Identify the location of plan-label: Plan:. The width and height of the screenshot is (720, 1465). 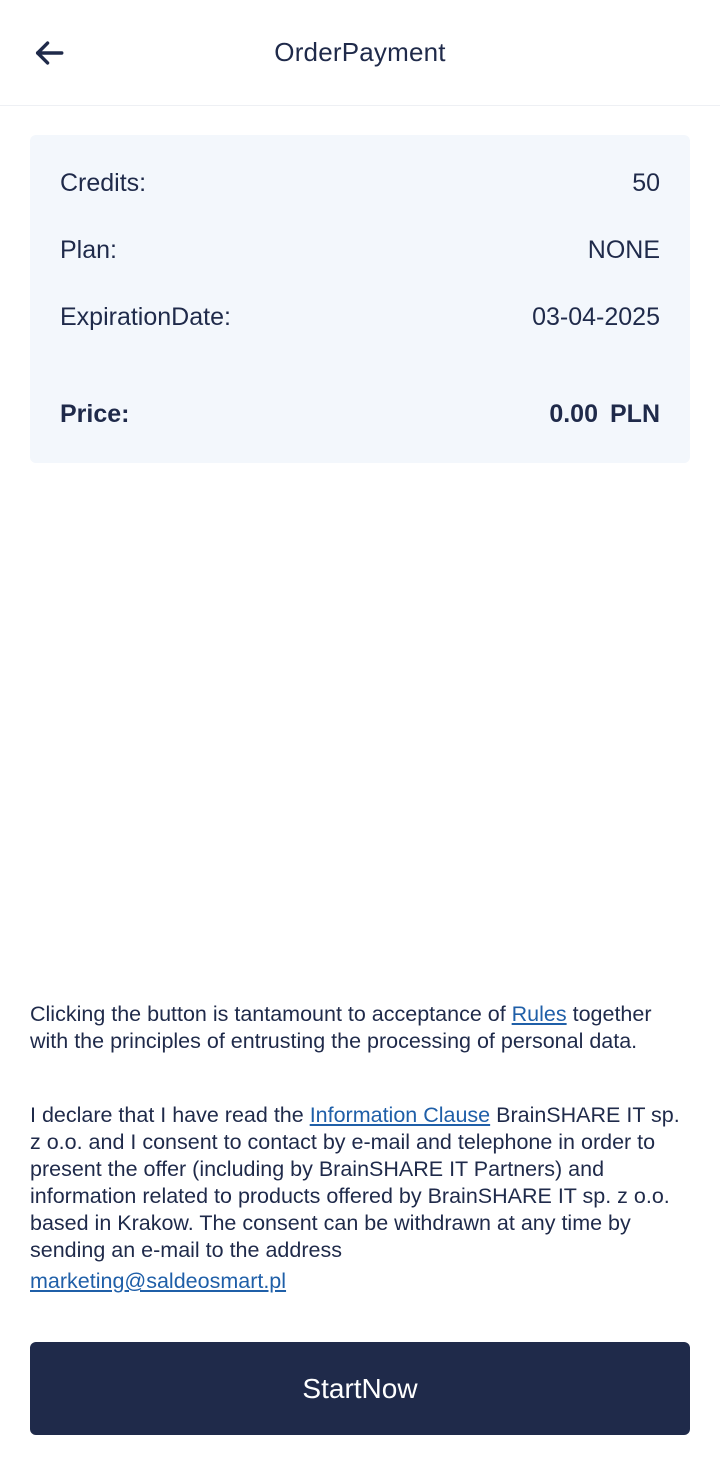
(88, 250).